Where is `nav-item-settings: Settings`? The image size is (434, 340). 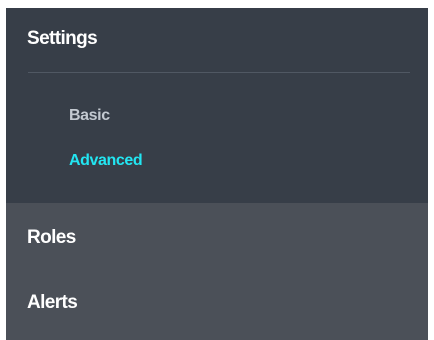 nav-item-settings: Settings is located at coordinates (62, 39).